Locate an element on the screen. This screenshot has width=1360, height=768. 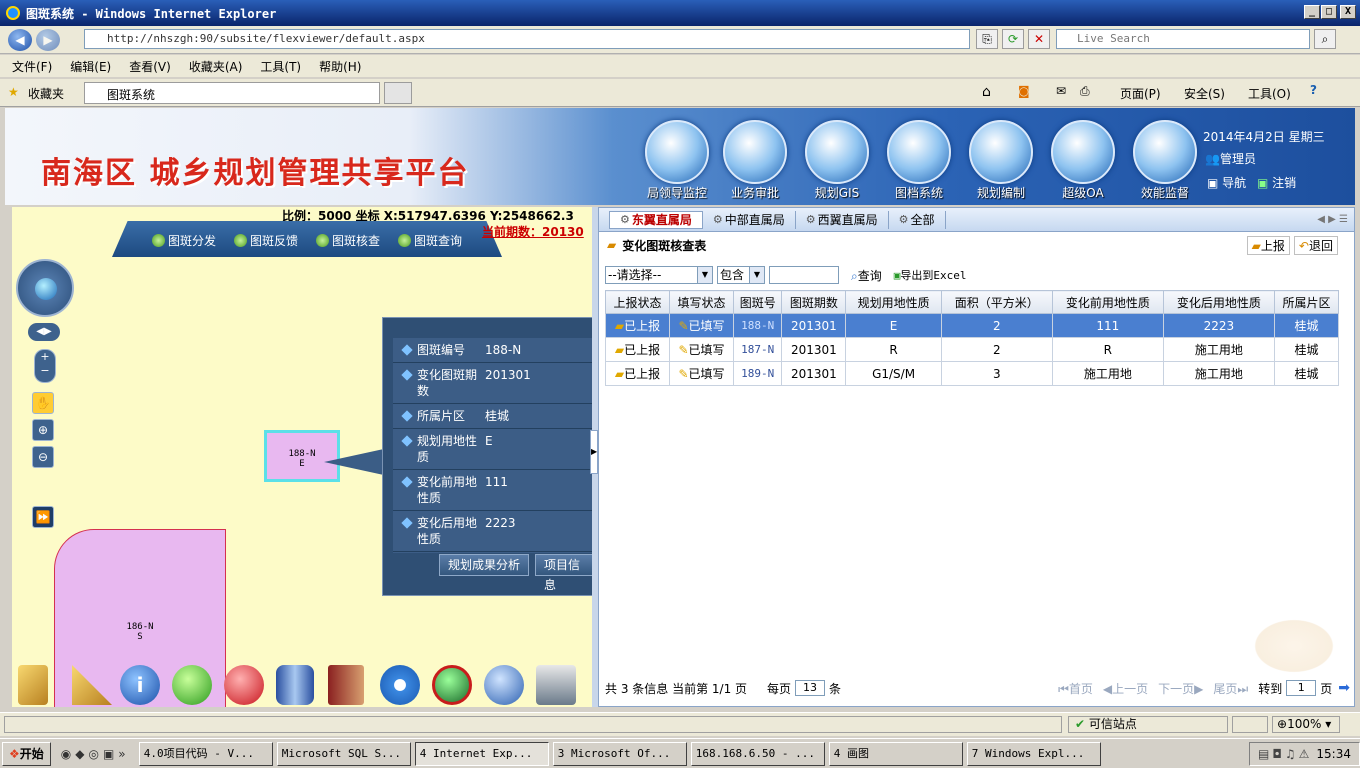
back-icon: ◀ is located at coordinates (20, 40).